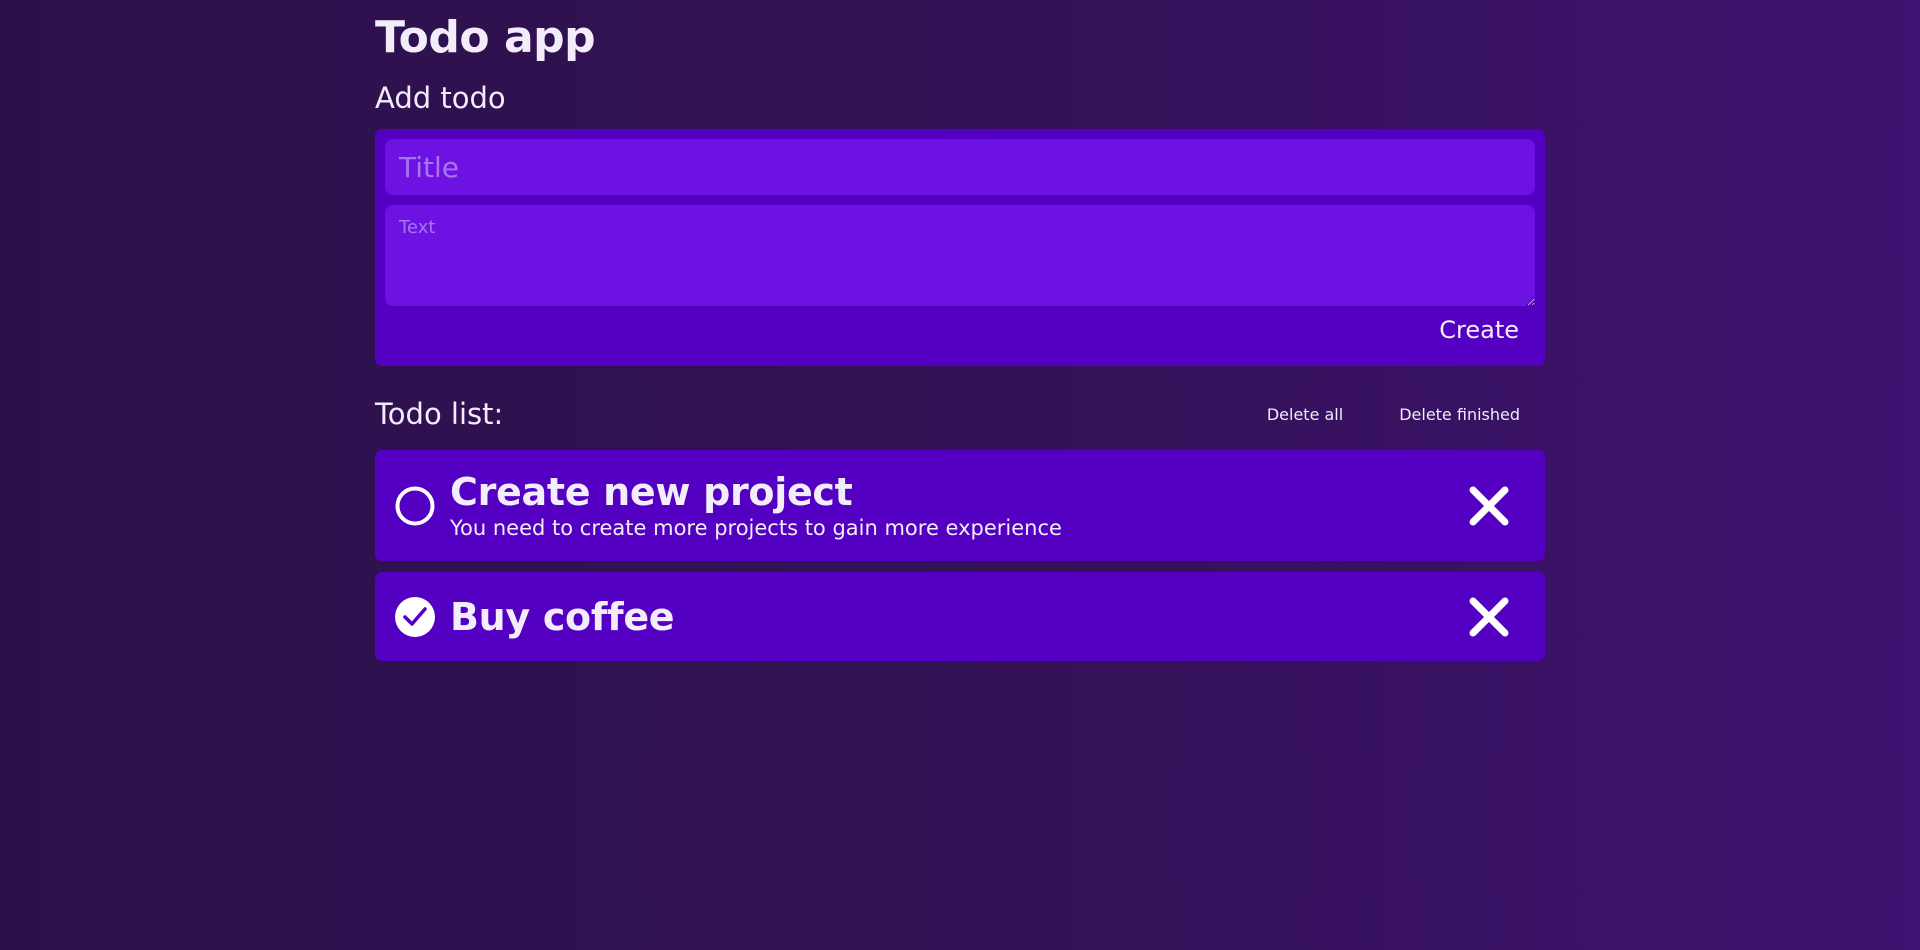  I want to click on delete-all-button: Delete all, so click(1305, 414).